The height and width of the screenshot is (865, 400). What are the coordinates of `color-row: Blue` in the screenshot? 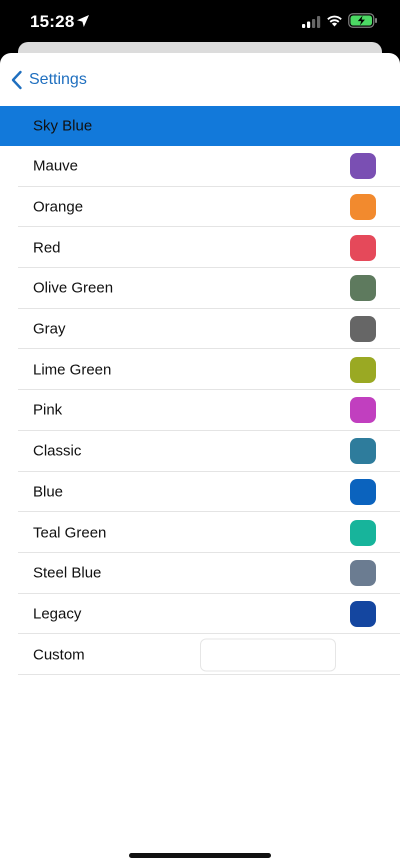 It's located at (200, 492).